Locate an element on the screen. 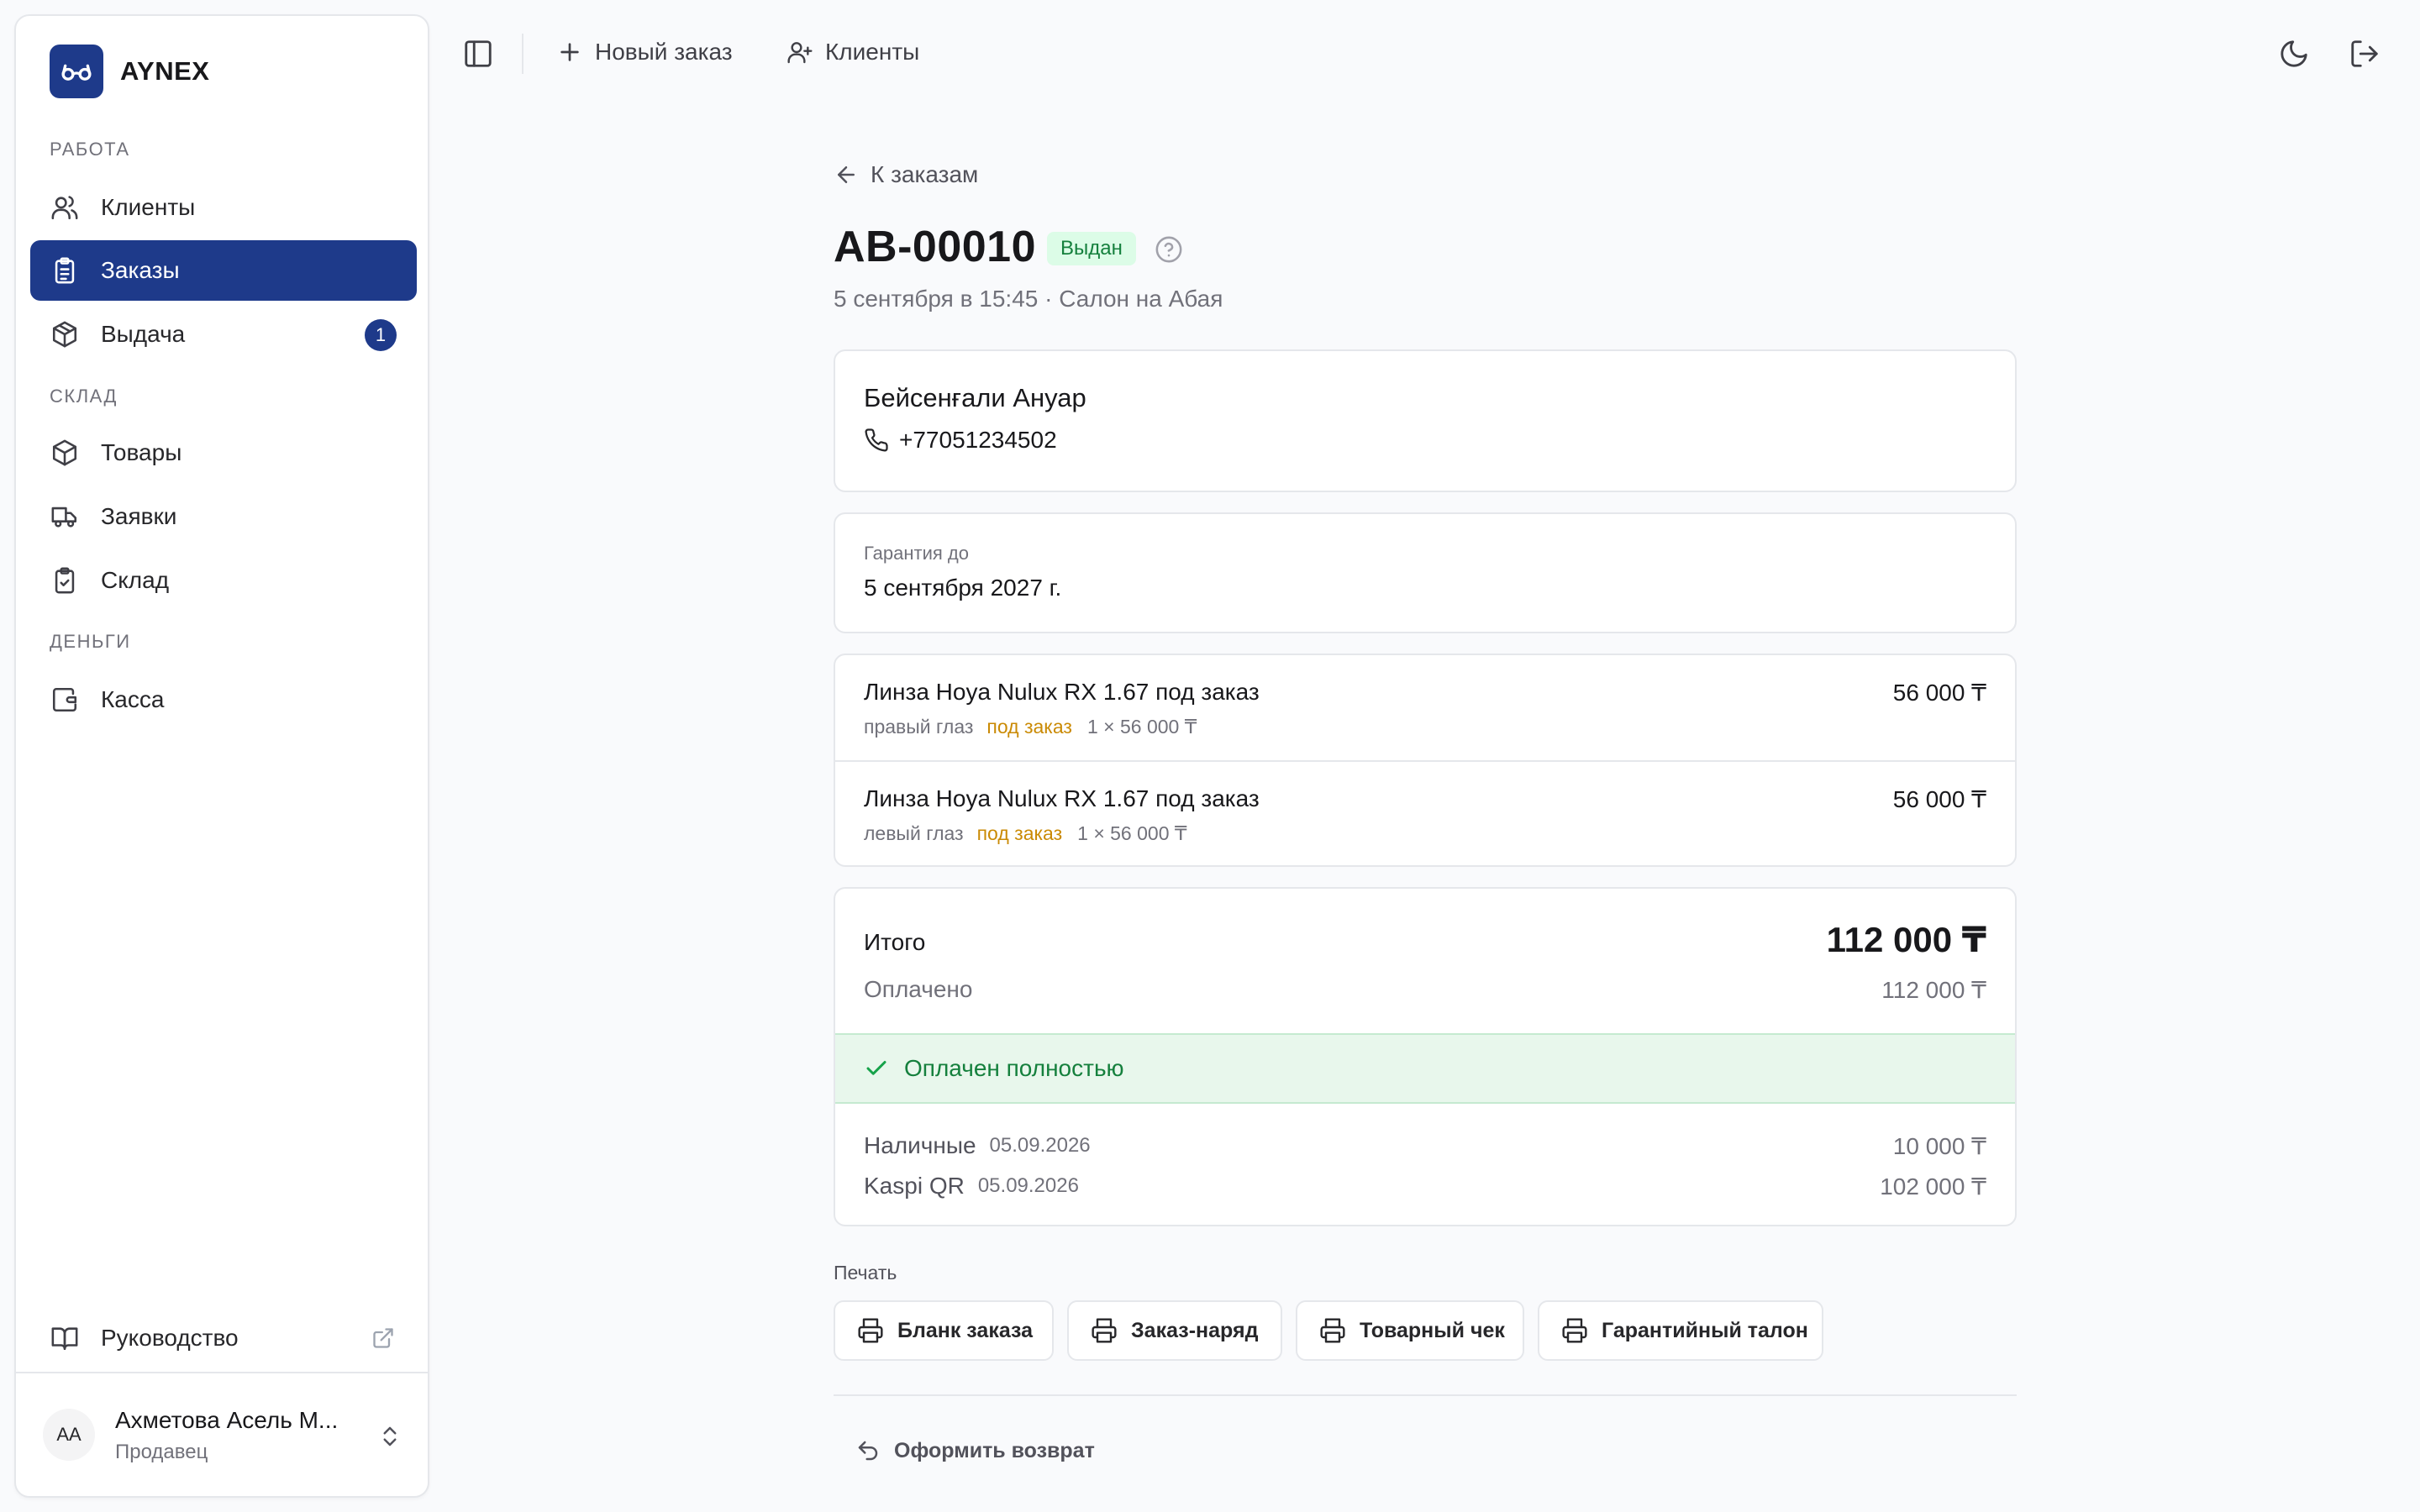 The width and height of the screenshot is (2420, 1512). paid-status-label: Оплачен полностью is located at coordinates (1014, 1068).